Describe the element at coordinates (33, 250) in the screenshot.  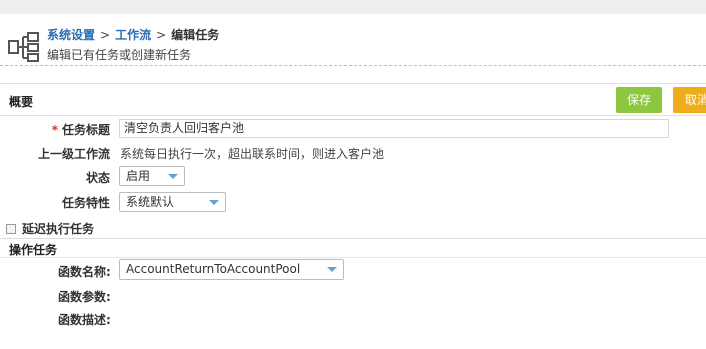
I see `operation-title: 操作任务` at that location.